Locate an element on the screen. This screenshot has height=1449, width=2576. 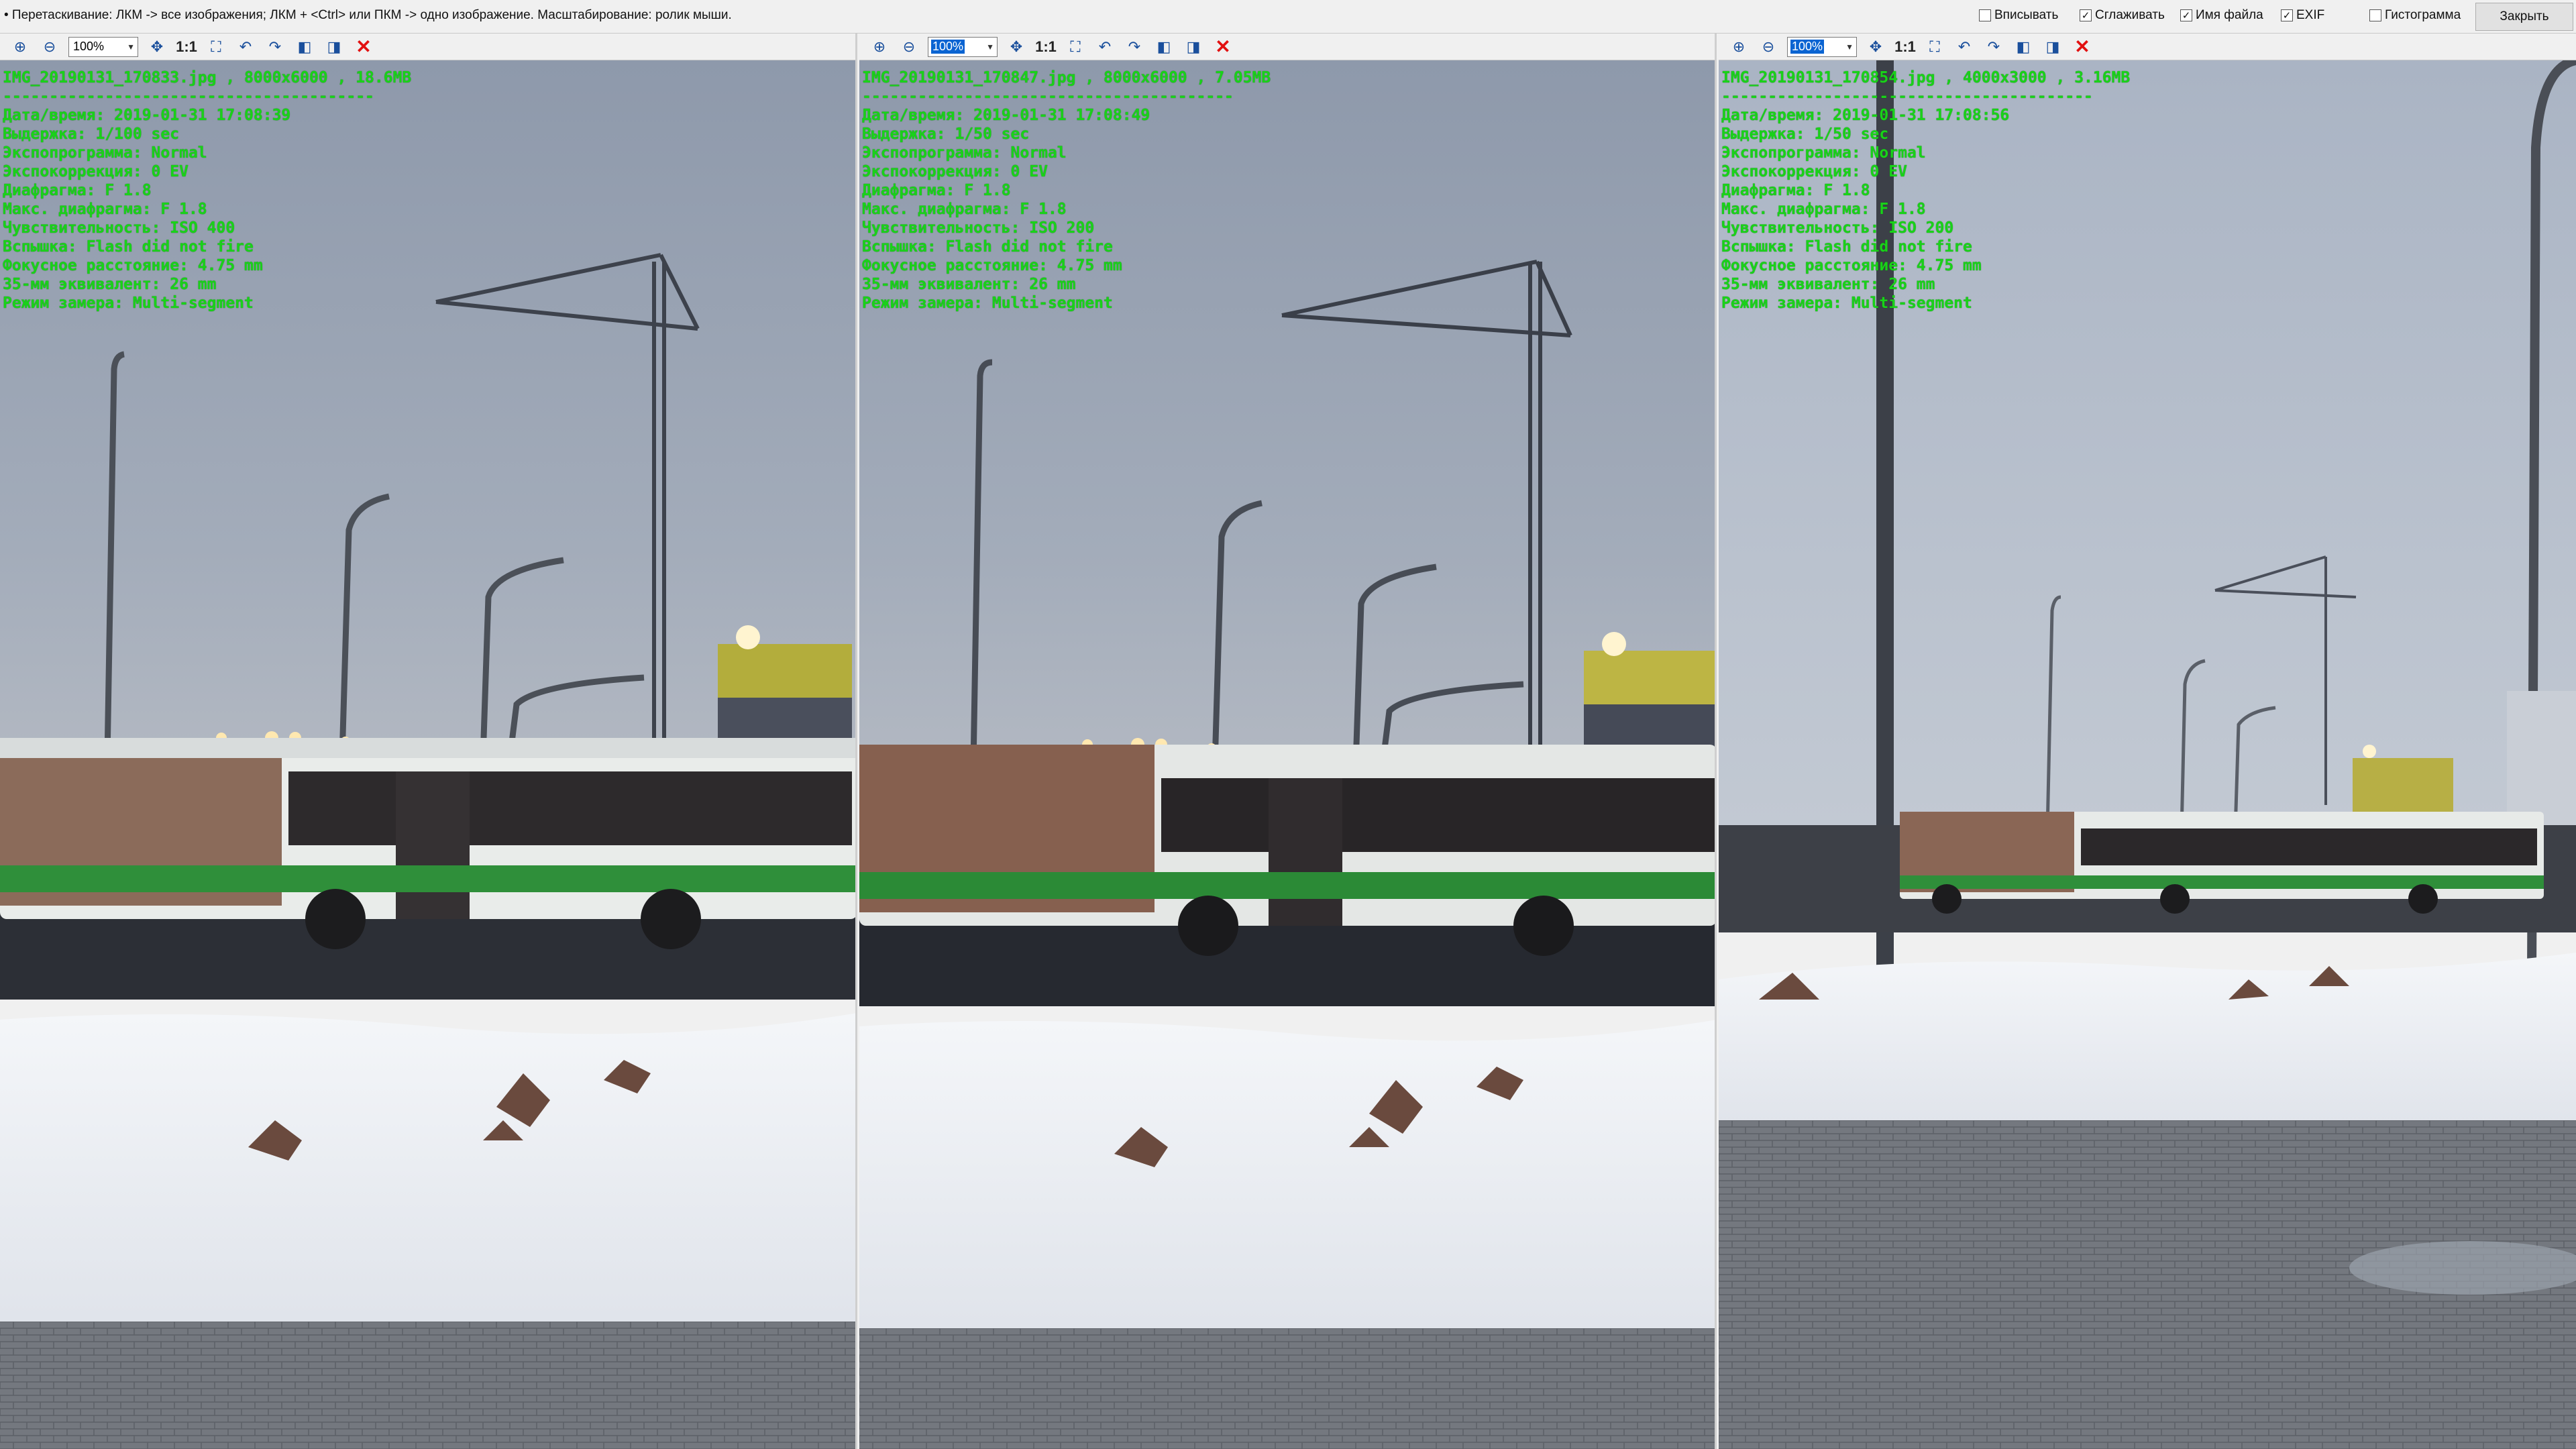
exif-shutter: Выдержка: 1/100 sec is located at coordinates (91, 134).